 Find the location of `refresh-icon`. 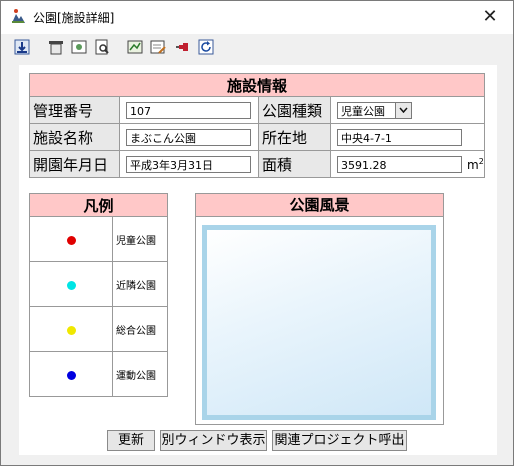

refresh-icon is located at coordinates (206, 47).